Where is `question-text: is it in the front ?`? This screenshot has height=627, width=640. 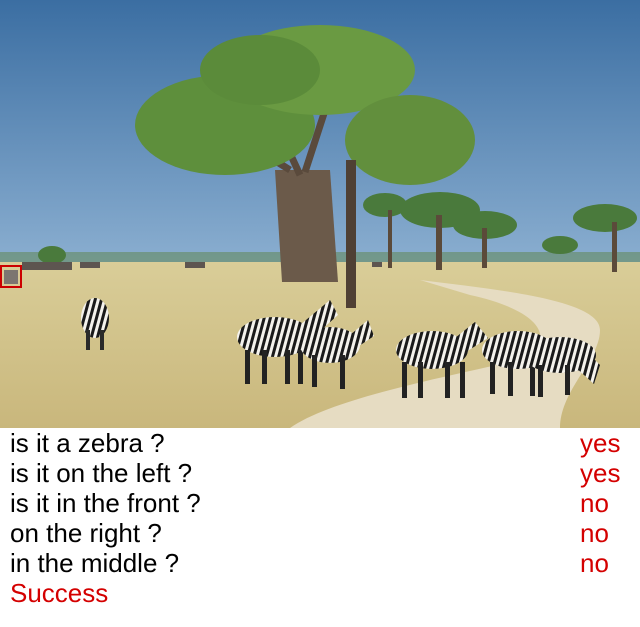 question-text: is it in the front ? is located at coordinates (105, 503).